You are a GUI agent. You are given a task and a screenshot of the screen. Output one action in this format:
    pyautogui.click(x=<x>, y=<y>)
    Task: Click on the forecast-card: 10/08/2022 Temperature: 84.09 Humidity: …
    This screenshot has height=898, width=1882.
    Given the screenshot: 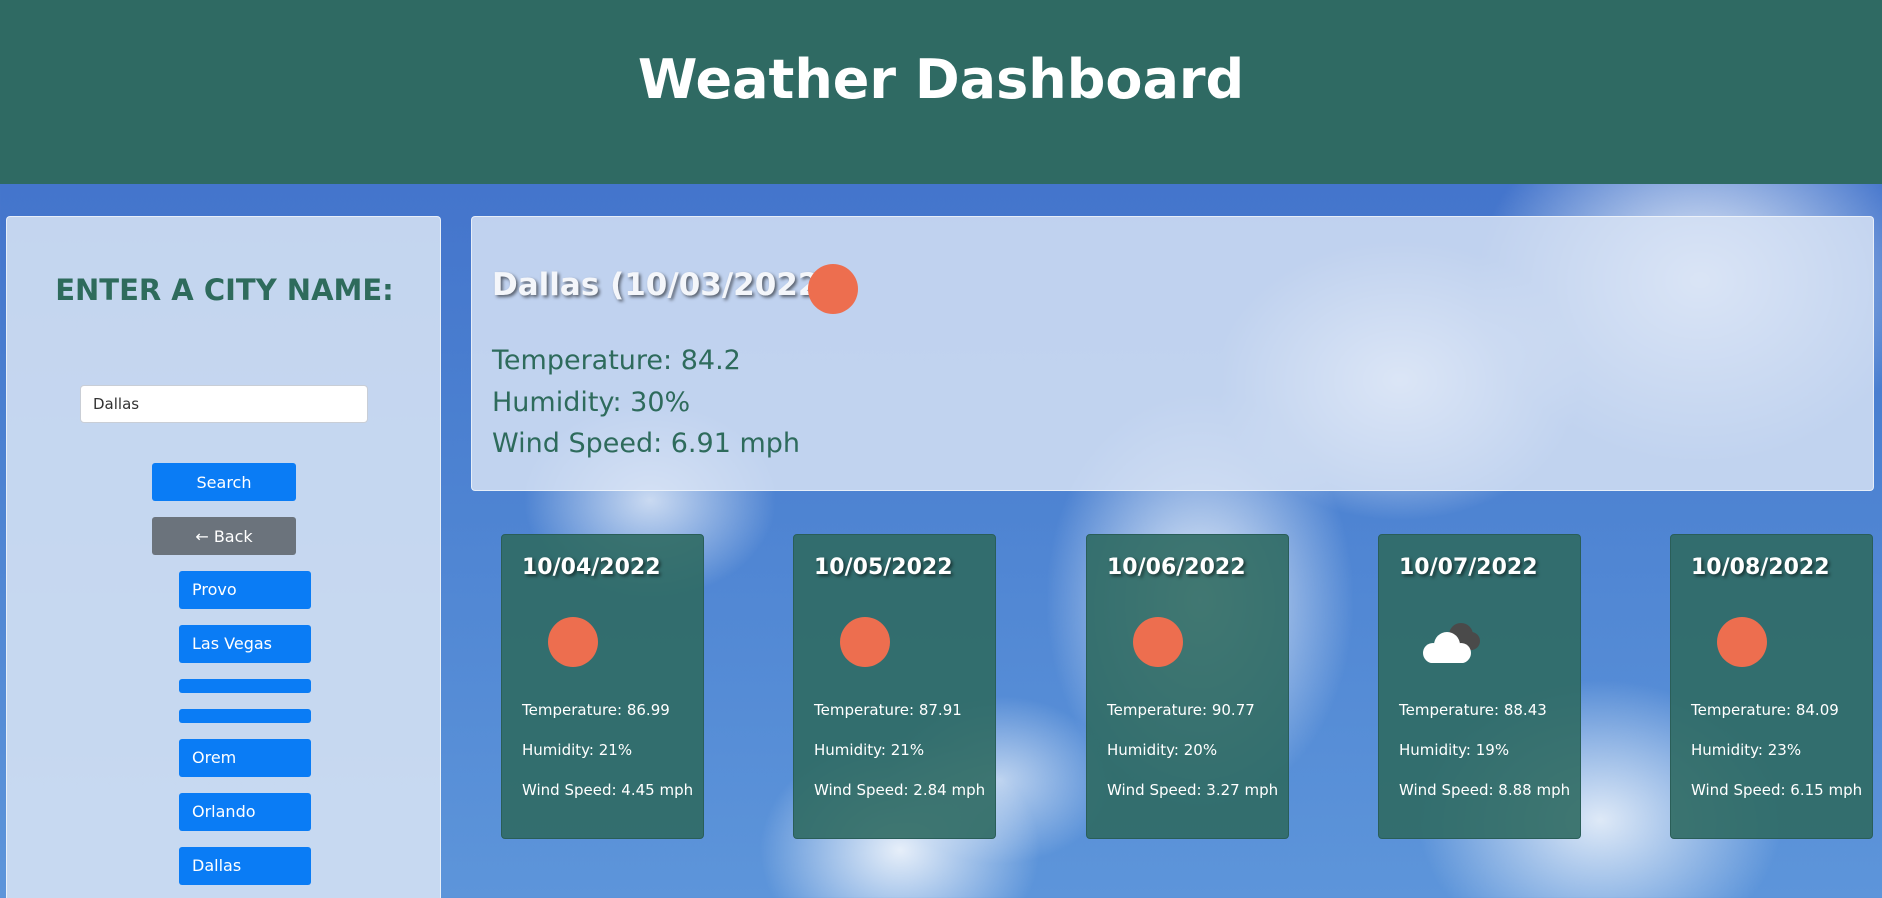 What is the action you would take?
    pyautogui.click(x=1771, y=686)
    